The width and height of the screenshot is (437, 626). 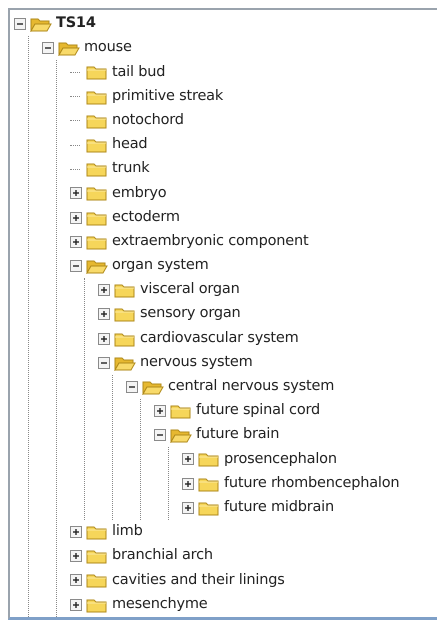 What do you see at coordinates (130, 145) in the screenshot?
I see `tree-item-label: head` at bounding box center [130, 145].